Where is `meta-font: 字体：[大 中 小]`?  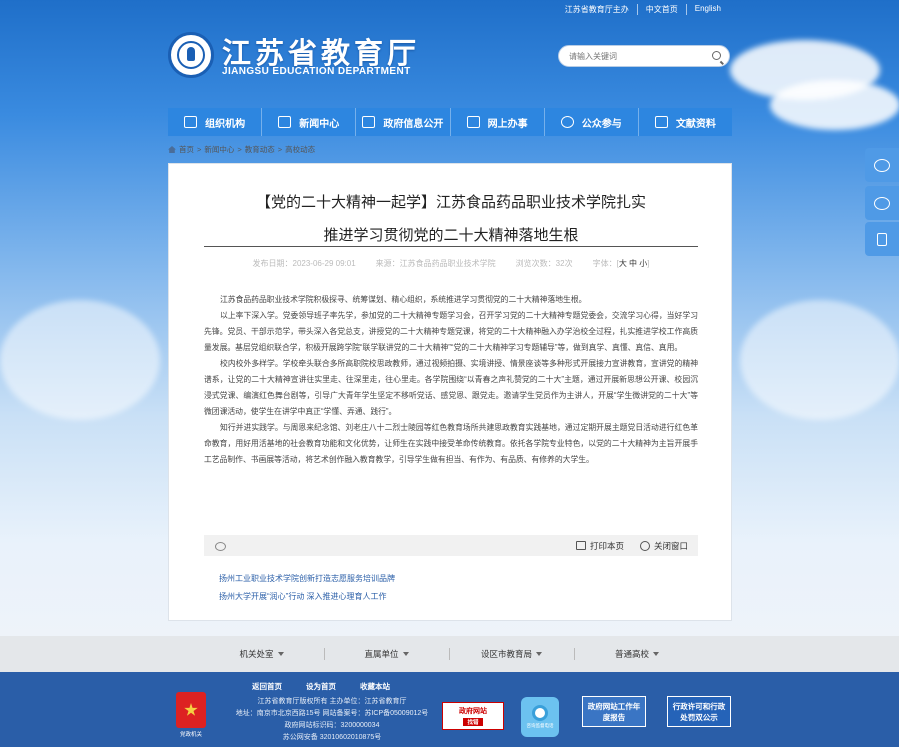
meta-font: 字体：[大 中 小] is located at coordinates (621, 263).